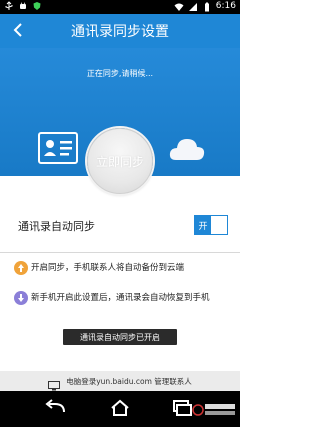 This screenshot has width=320, height=427. I want to click on status-left-icons, so click(23, 6).